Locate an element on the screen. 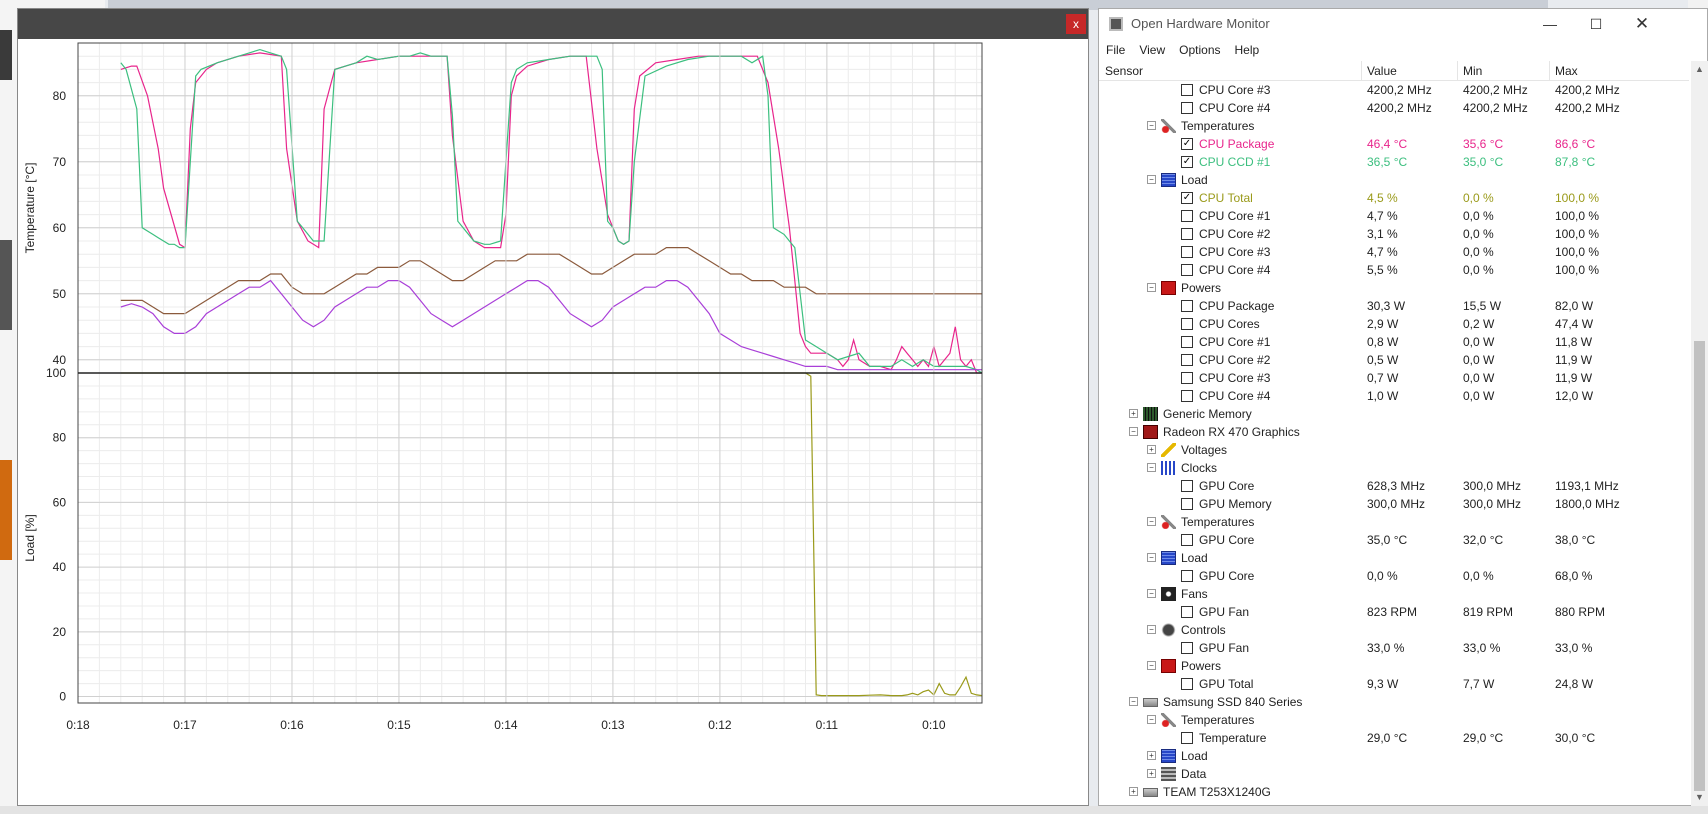 Image resolution: width=1708 pixels, height=814 pixels. sensor-row: CPU Package 30,3 W 15,5 W 82,0 W is located at coordinates (1394, 306).